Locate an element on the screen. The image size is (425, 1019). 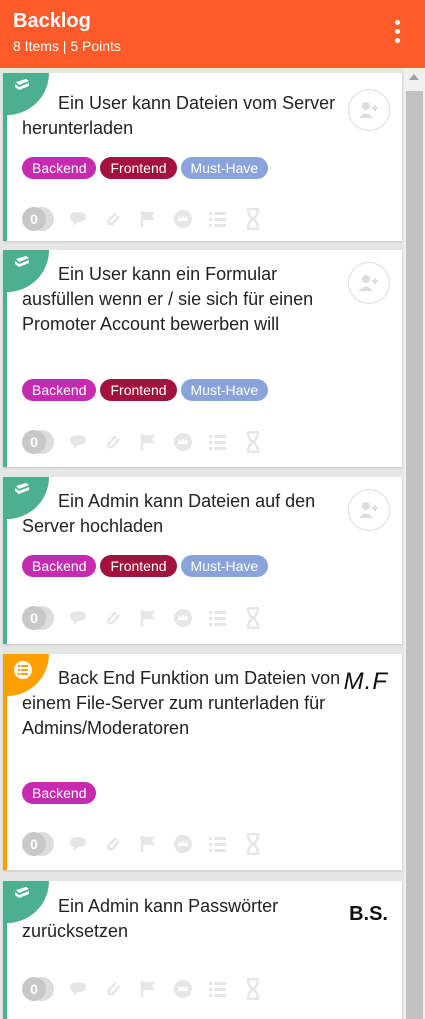
card-tags: Backend is located at coordinates (59, 793).